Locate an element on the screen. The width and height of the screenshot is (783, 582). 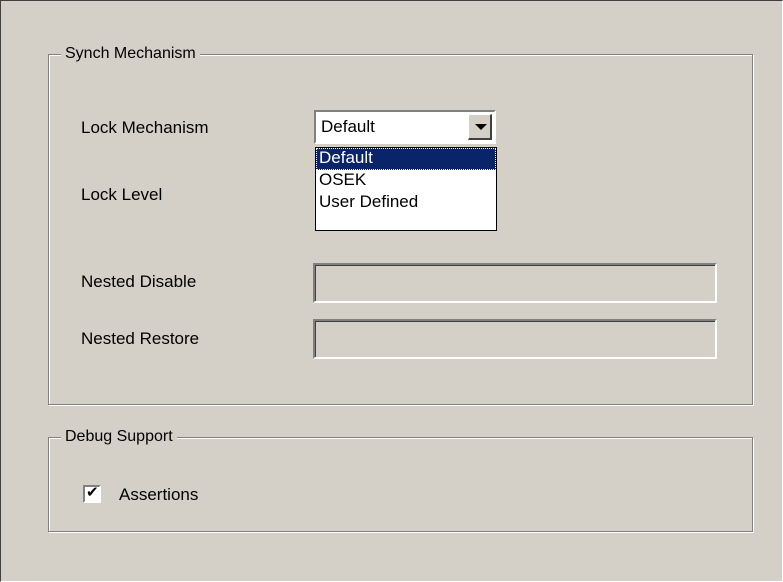
nested-restore-field is located at coordinates (515, 339).